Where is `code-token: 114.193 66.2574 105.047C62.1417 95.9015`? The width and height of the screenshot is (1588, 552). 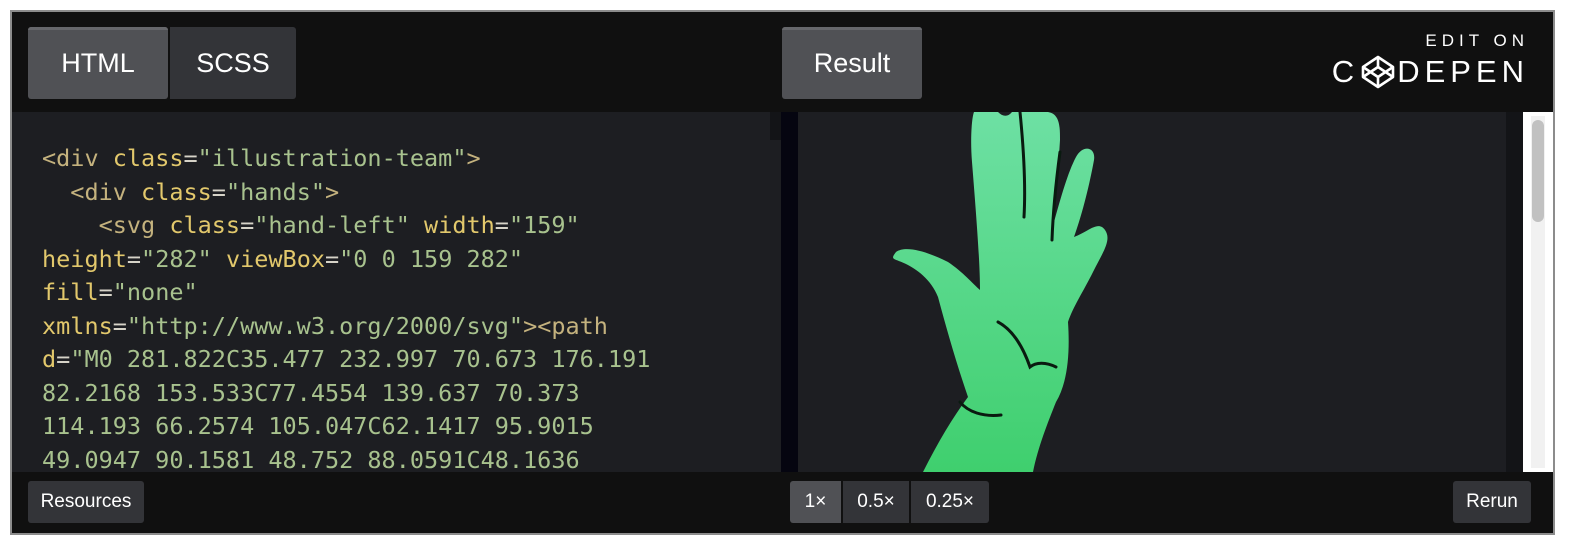
code-token: 114.193 66.2574 105.047C62.1417 95.9015 is located at coordinates (318, 426).